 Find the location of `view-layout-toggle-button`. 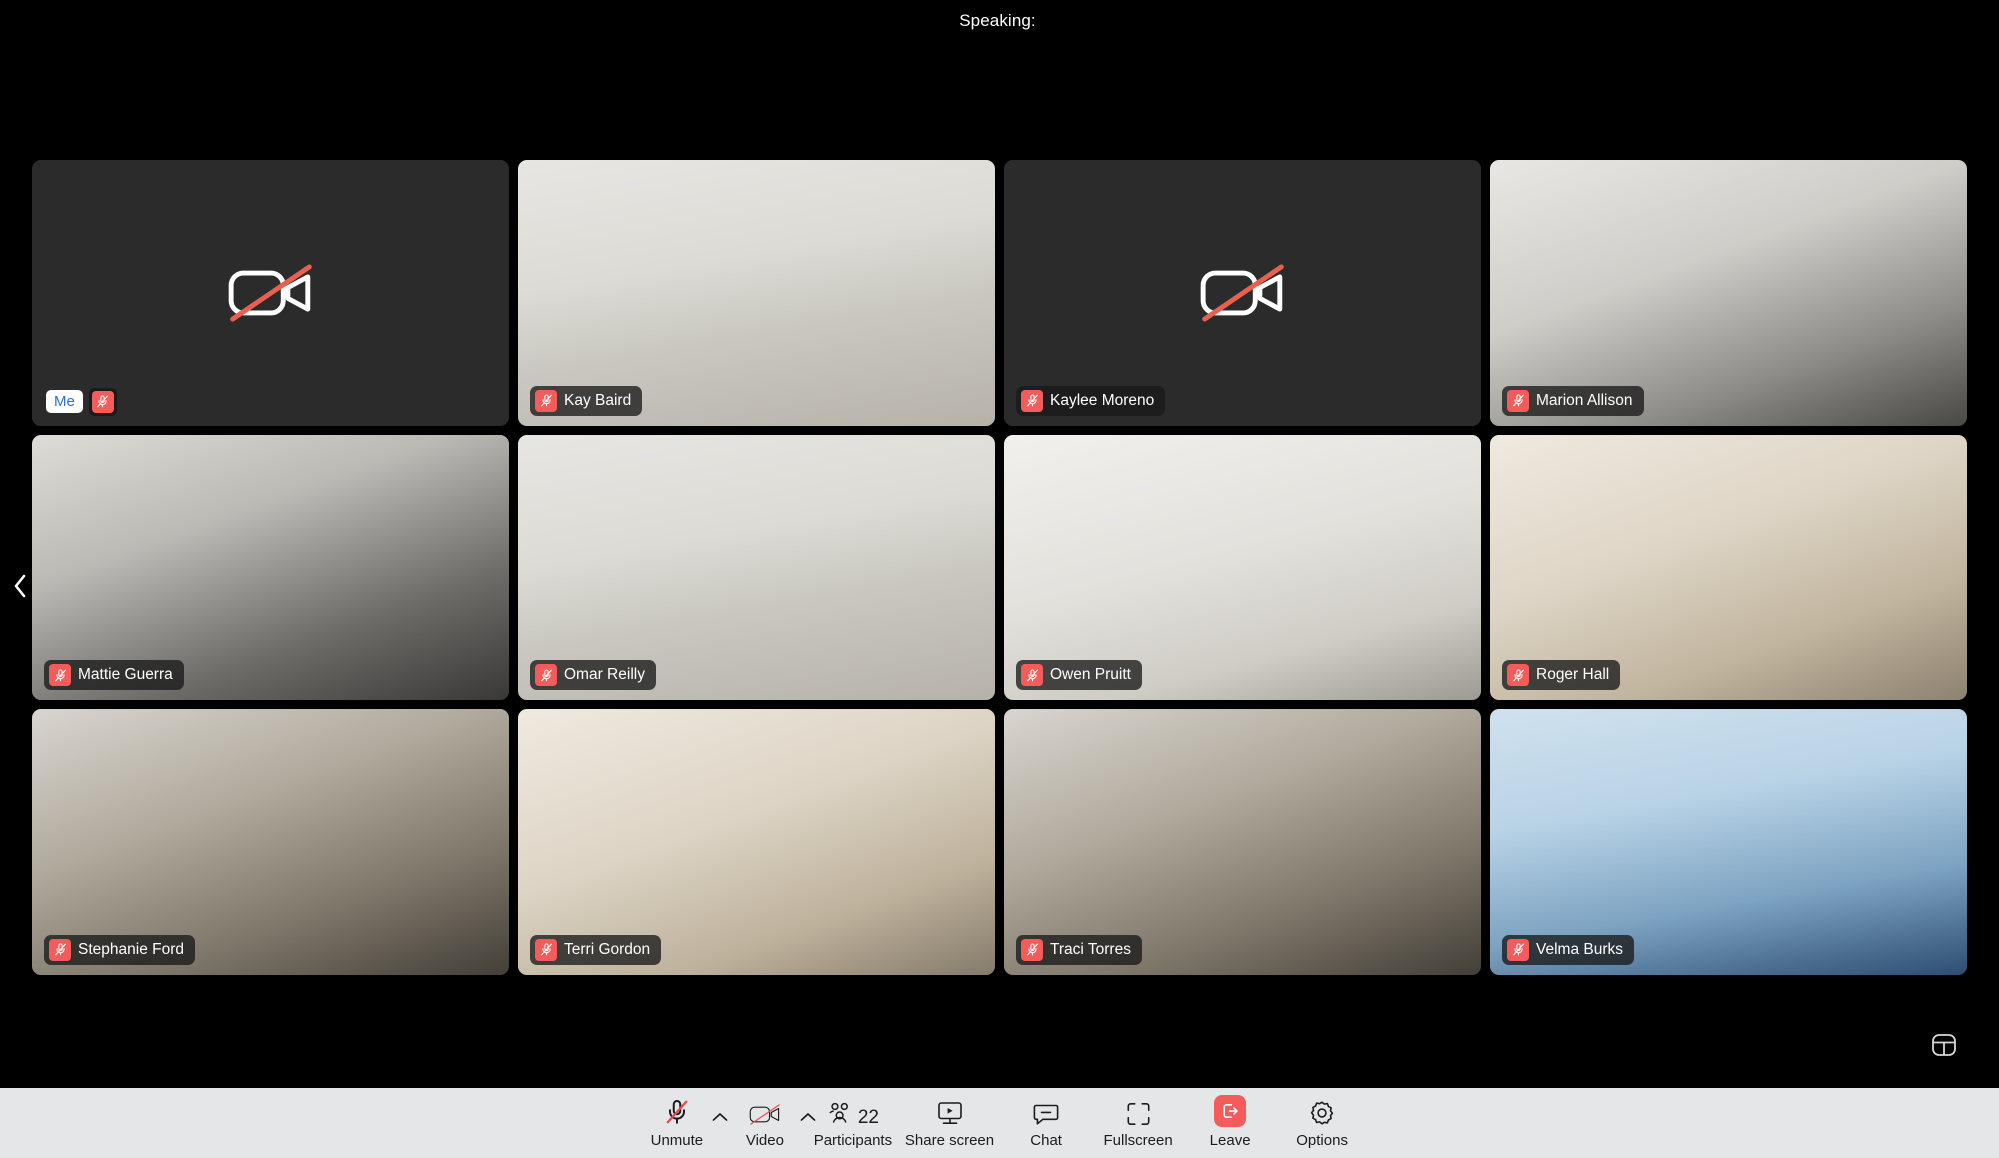

view-layout-toggle-button is located at coordinates (1944, 1045).